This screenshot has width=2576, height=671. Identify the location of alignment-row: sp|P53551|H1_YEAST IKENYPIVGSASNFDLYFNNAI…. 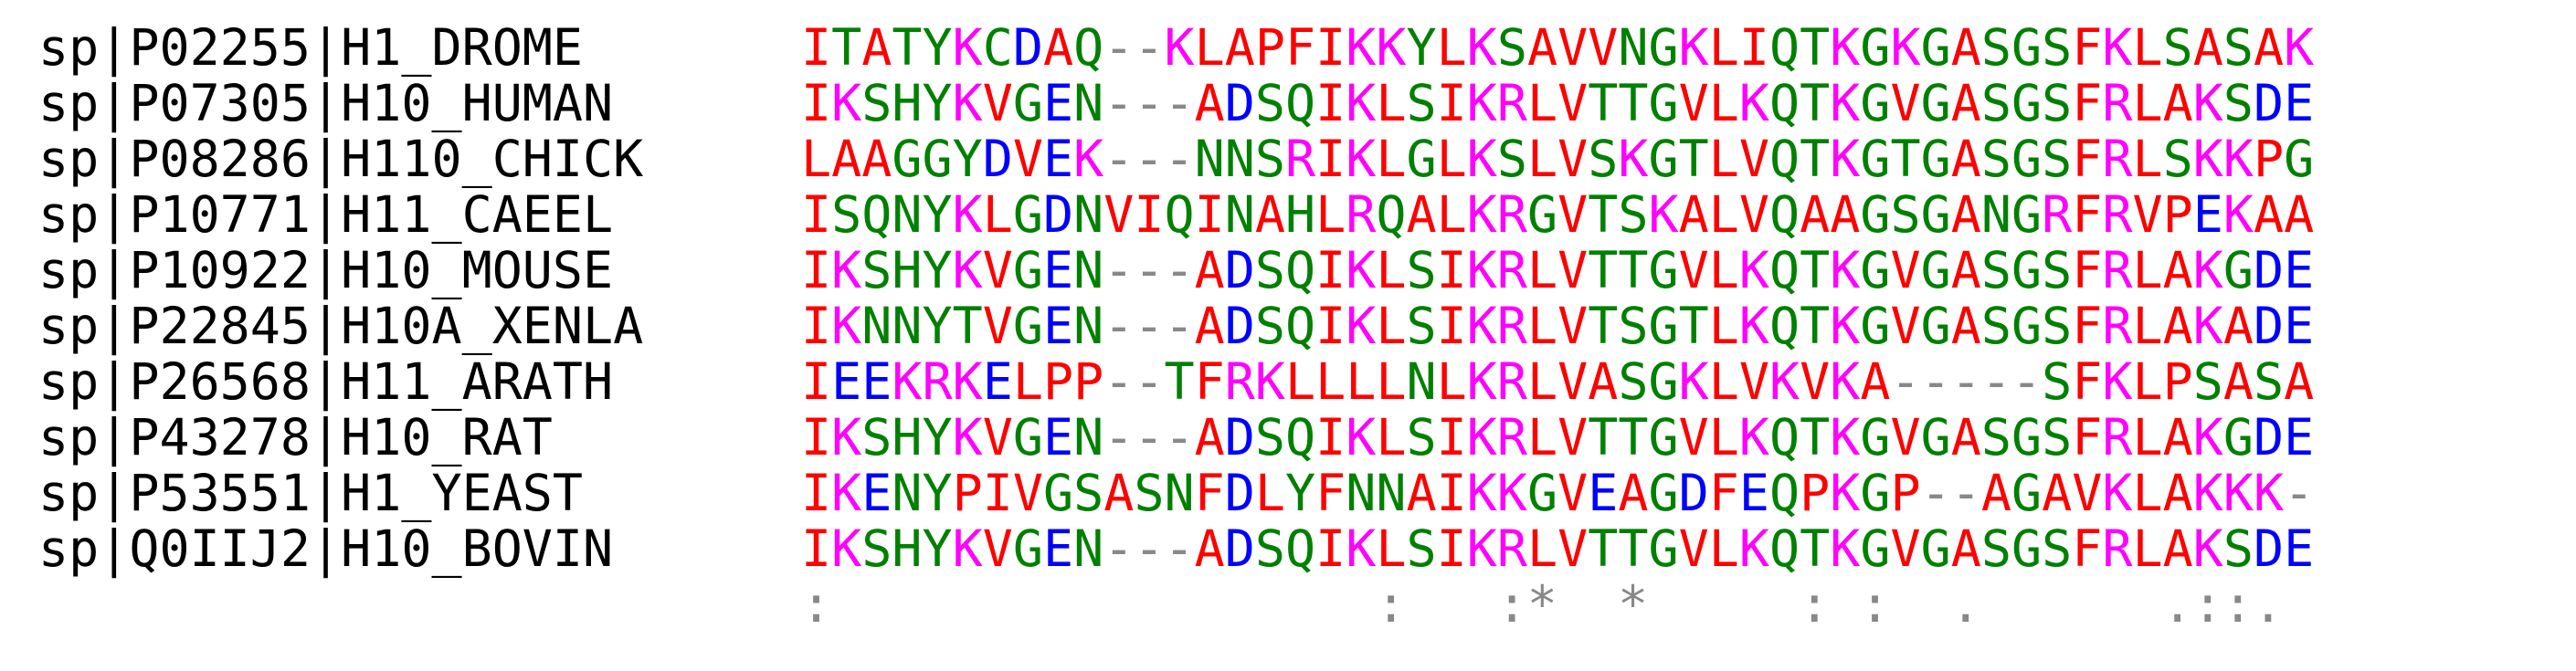
(1191, 493).